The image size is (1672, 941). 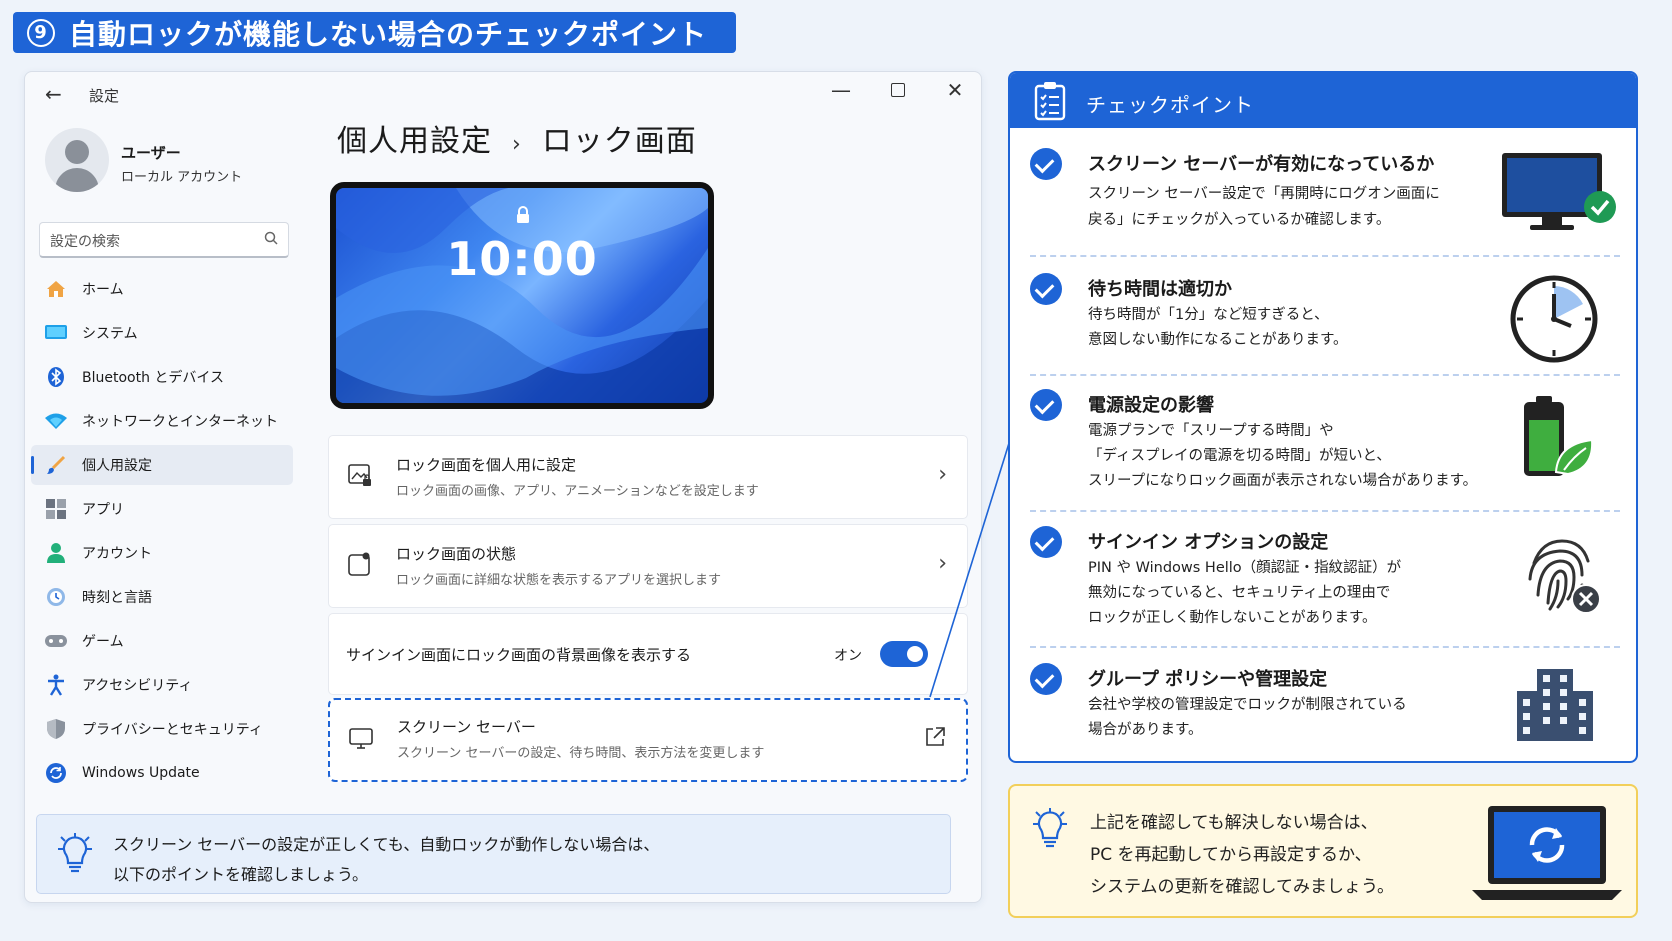 What do you see at coordinates (1247, 705) in the screenshot?
I see `checkpoint-text: 会社や学校の管理設定でロックが制限されている` at bounding box center [1247, 705].